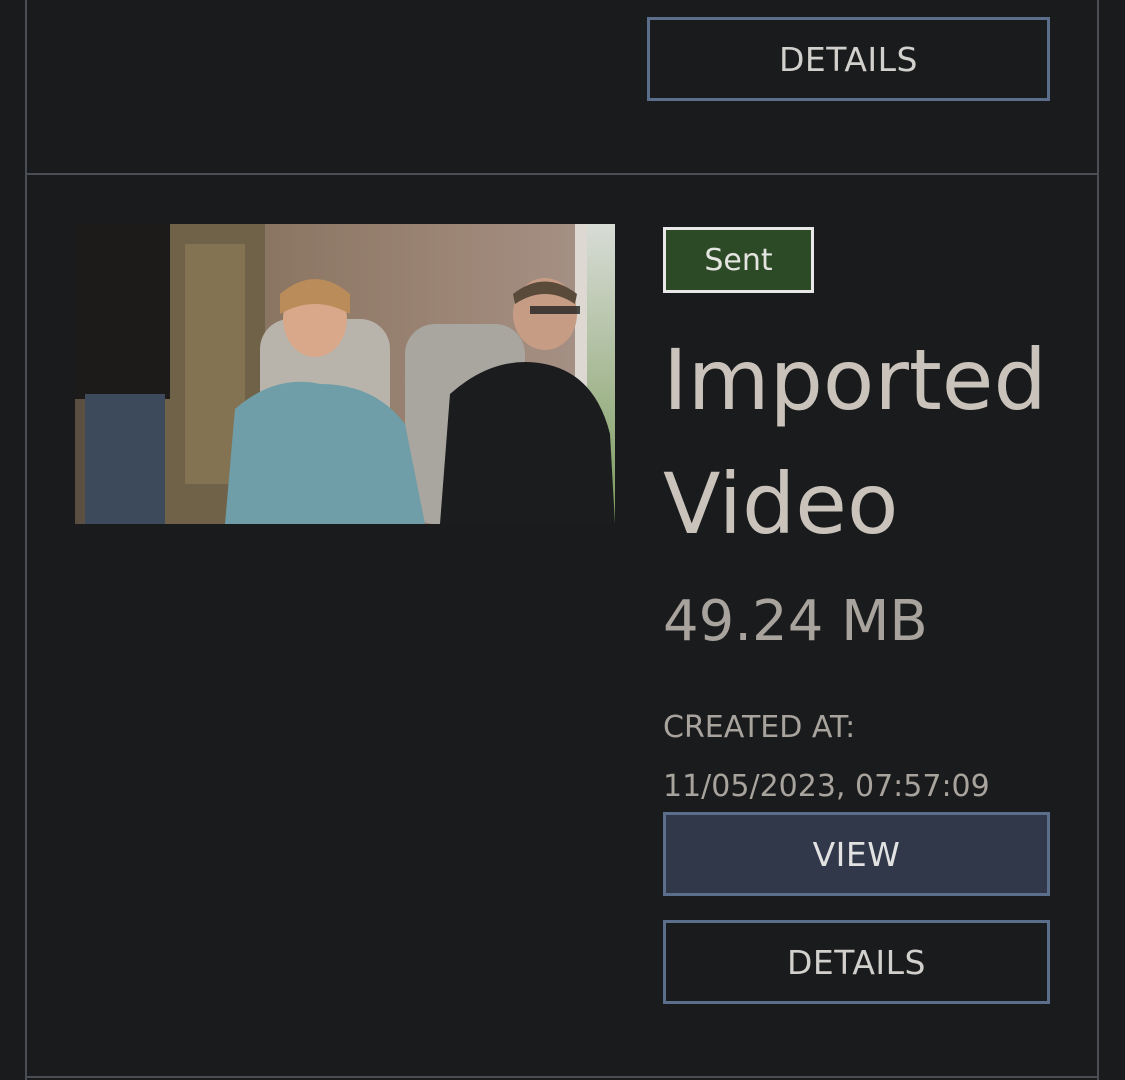 The height and width of the screenshot is (1080, 1125). I want to click on details-button-previous: DETAILS, so click(848, 59).